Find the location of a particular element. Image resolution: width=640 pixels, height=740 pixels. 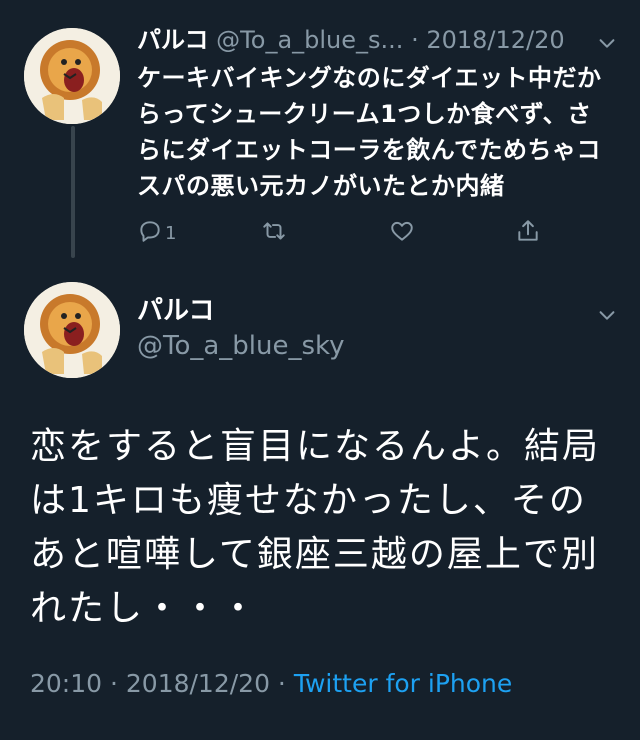

like-icon is located at coordinates (402, 233).